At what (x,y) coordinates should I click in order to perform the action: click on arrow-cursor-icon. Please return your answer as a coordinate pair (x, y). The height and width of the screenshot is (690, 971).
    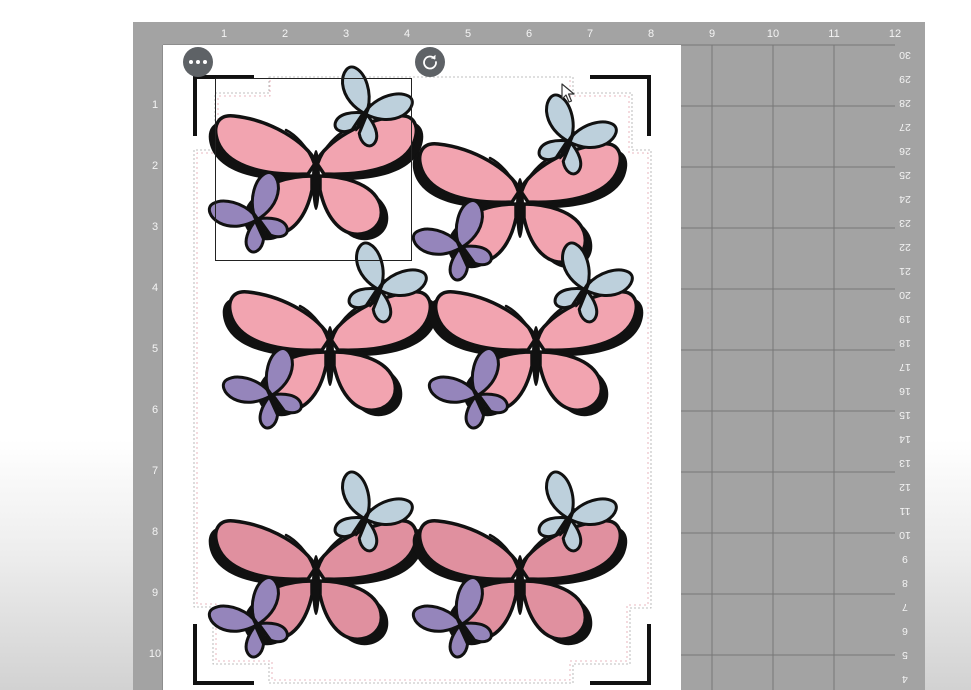
    Looking at the image, I should click on (568, 93).